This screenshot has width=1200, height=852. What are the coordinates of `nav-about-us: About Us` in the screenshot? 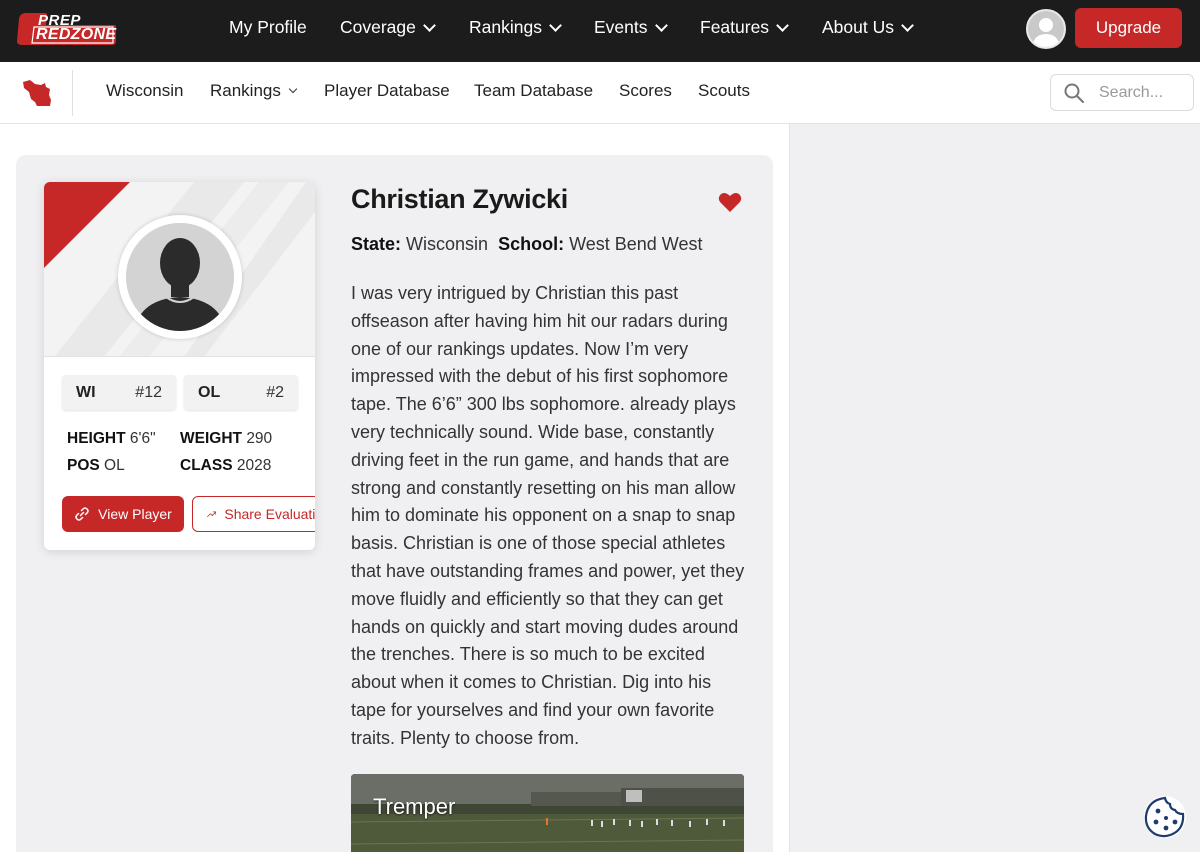 It's located at (868, 27).